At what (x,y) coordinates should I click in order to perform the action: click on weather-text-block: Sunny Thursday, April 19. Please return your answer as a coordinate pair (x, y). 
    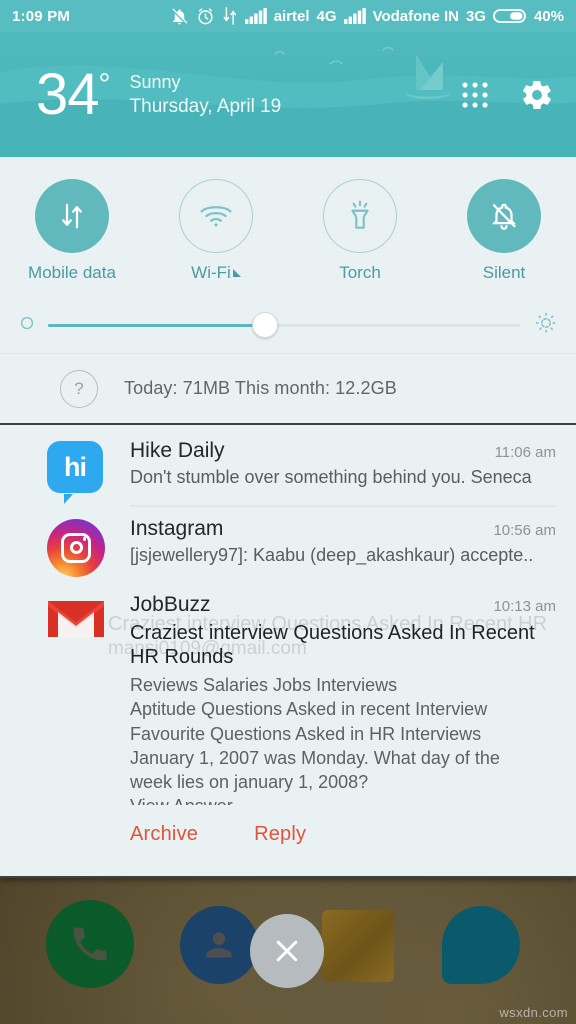
    Looking at the image, I should click on (206, 95).